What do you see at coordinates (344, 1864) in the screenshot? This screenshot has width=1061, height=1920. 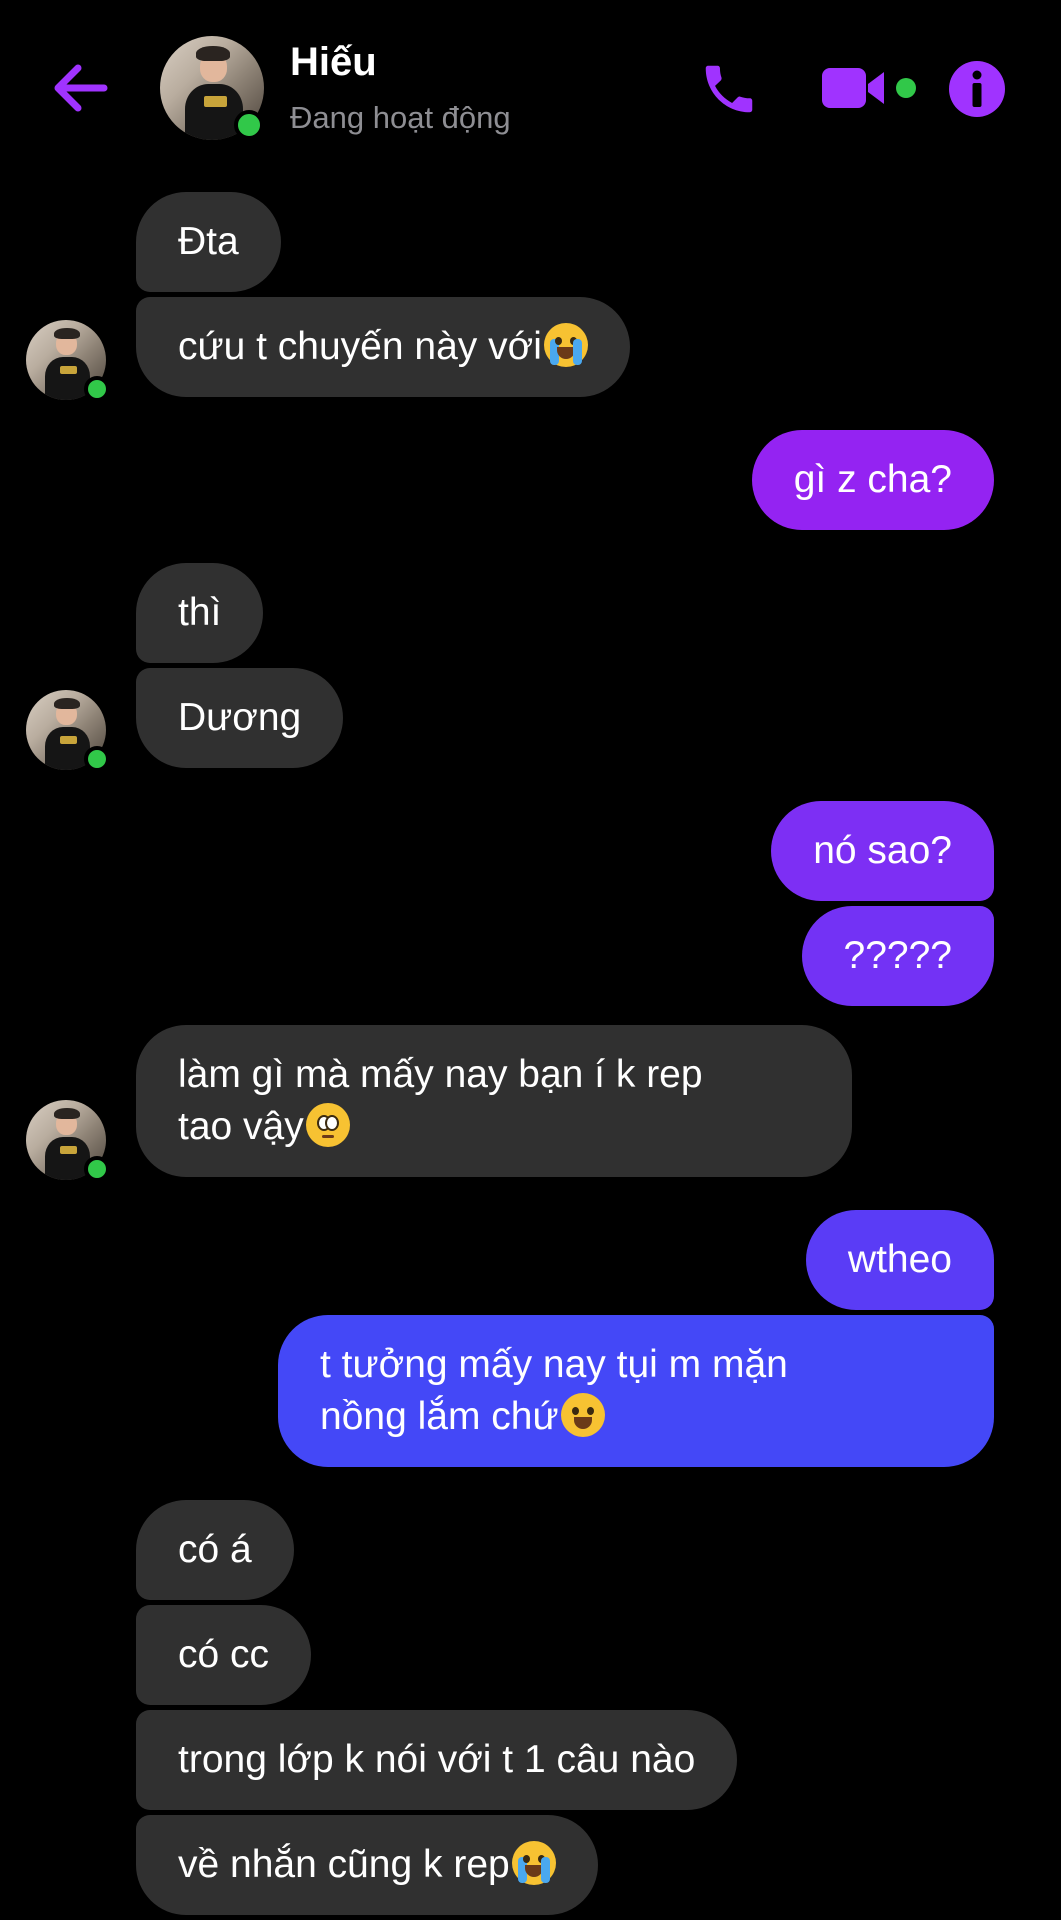 I see `message-text: về nhắn cũng k rep` at bounding box center [344, 1864].